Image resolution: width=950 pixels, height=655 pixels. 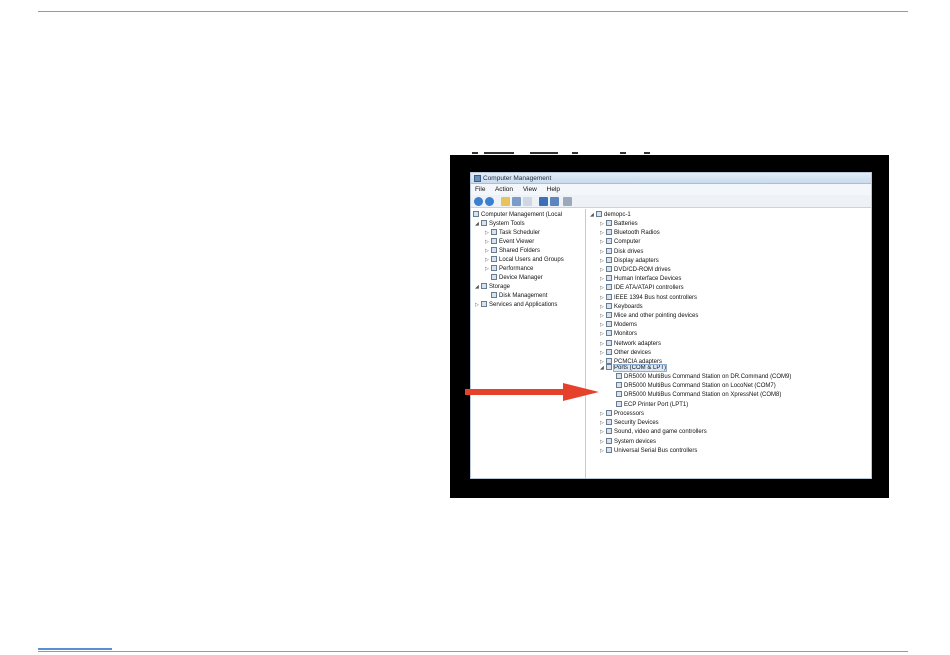 I want to click on window-titlebar: Computer Management, so click(x=671, y=178).